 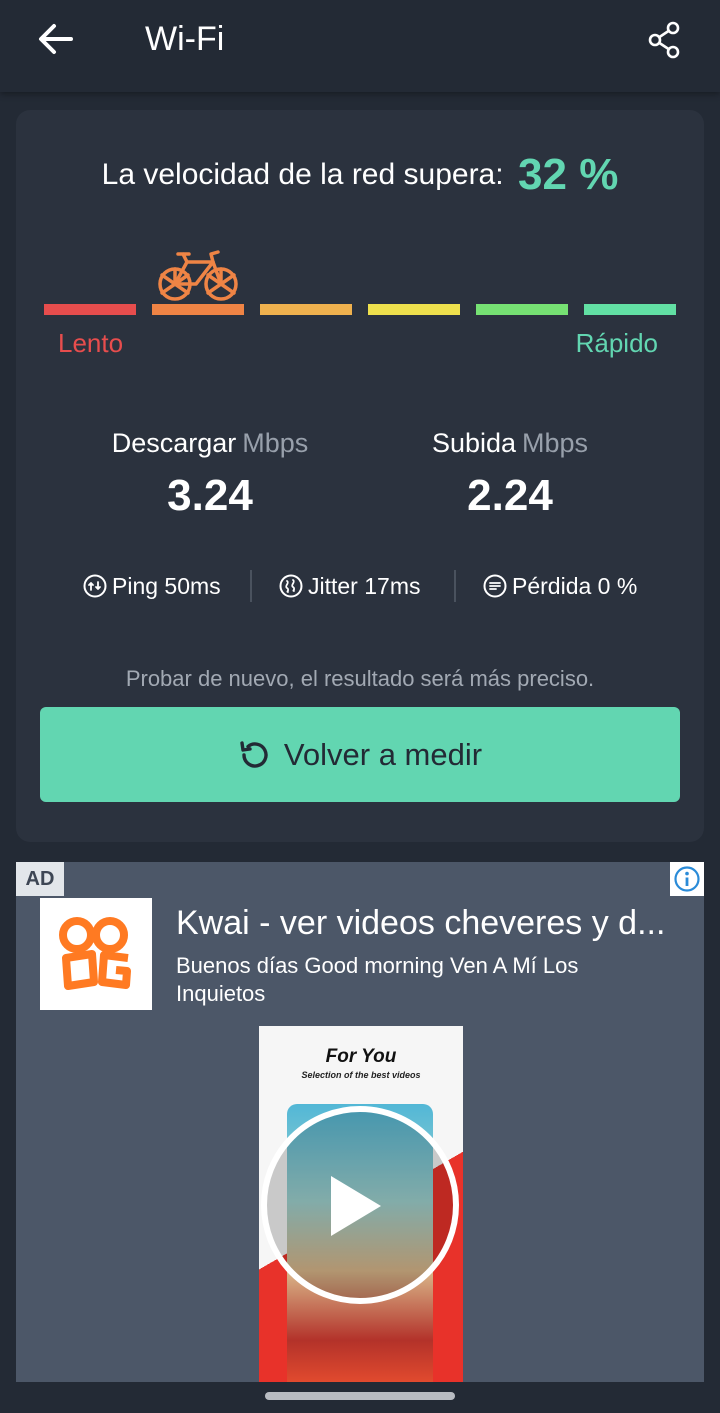 I want to click on ad-video-title: For You, so click(x=361, y=1056).